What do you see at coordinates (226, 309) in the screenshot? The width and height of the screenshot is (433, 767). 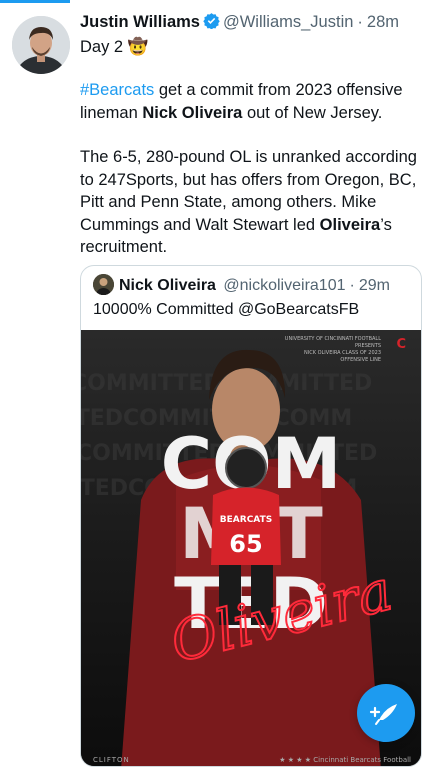 I see `quote-text: 10000% Committed @GoBearcatsFB` at bounding box center [226, 309].